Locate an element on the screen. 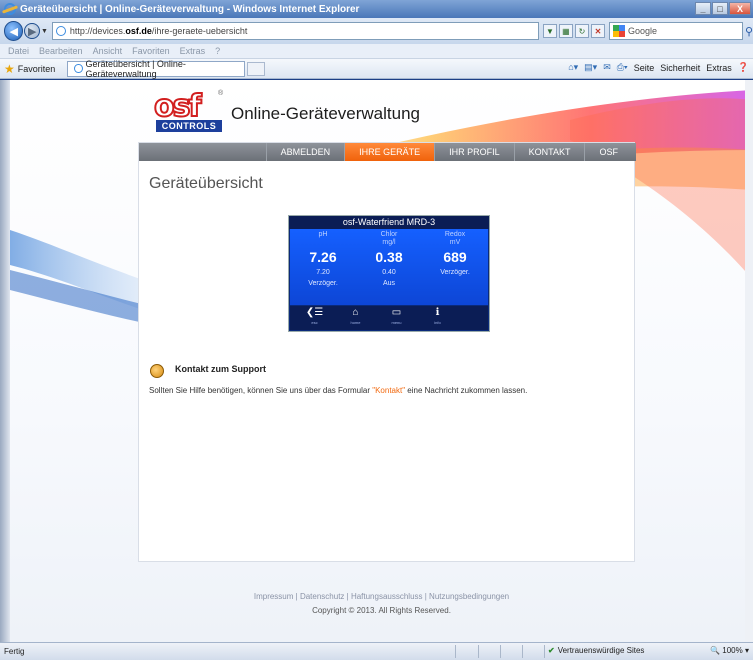  feeds-icon: ▤▾ is located at coordinates (590, 67).